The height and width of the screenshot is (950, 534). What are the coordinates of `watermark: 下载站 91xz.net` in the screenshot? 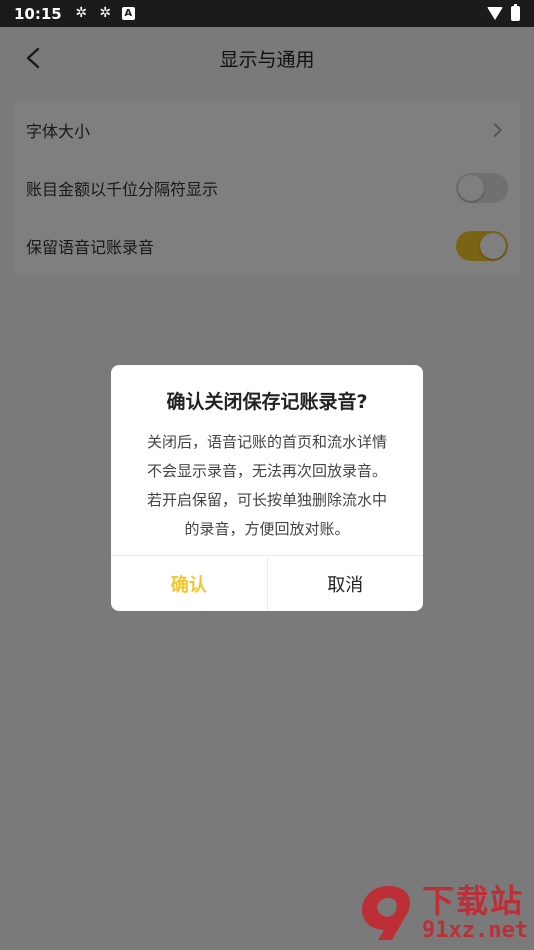 It's located at (443, 913).